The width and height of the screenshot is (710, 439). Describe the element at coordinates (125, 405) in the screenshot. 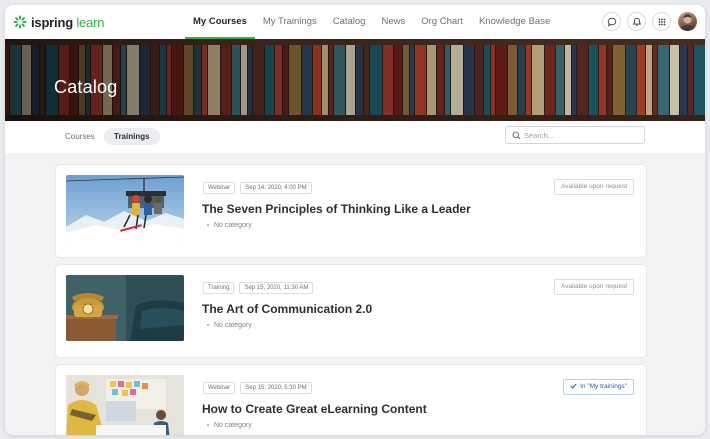

I see `training-thumbnail-office` at that location.